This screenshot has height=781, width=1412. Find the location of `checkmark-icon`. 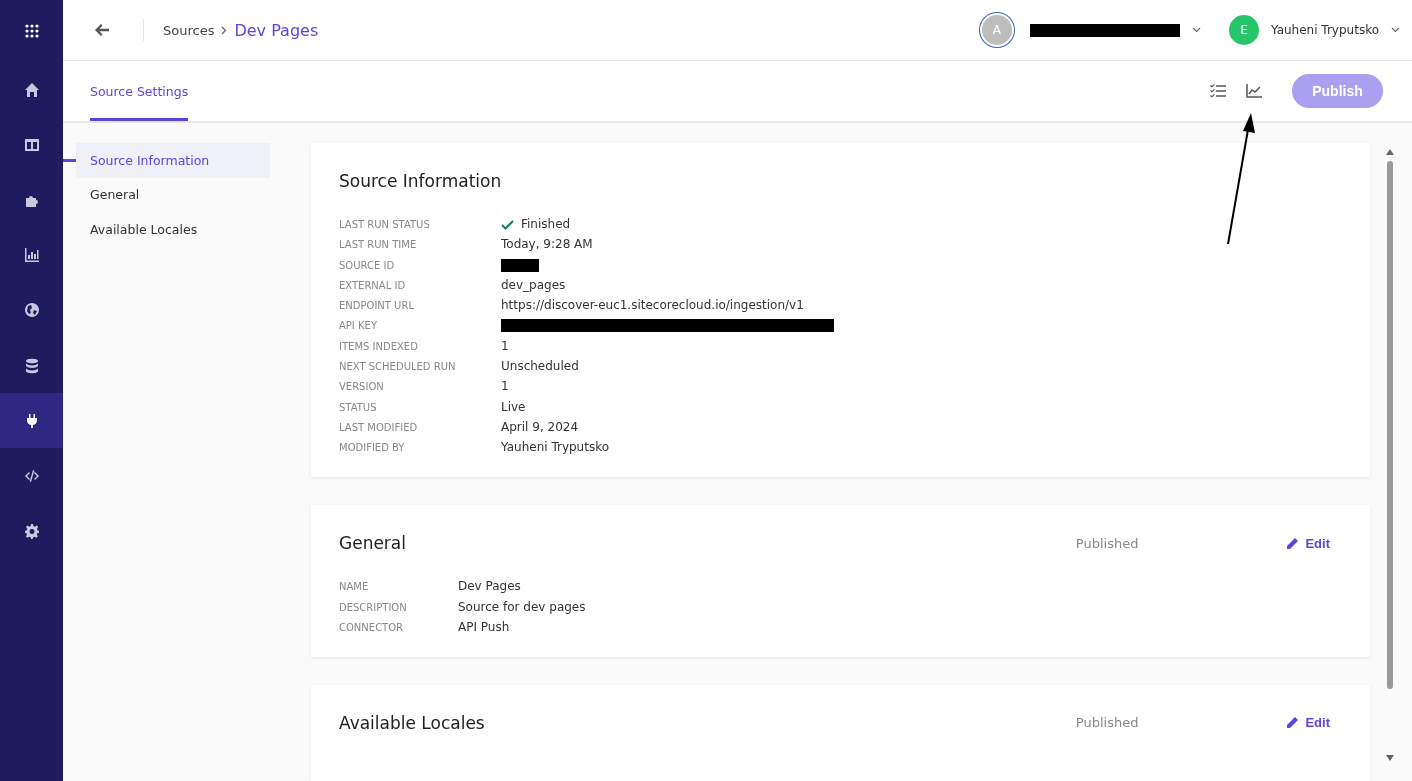

checkmark-icon is located at coordinates (507, 224).